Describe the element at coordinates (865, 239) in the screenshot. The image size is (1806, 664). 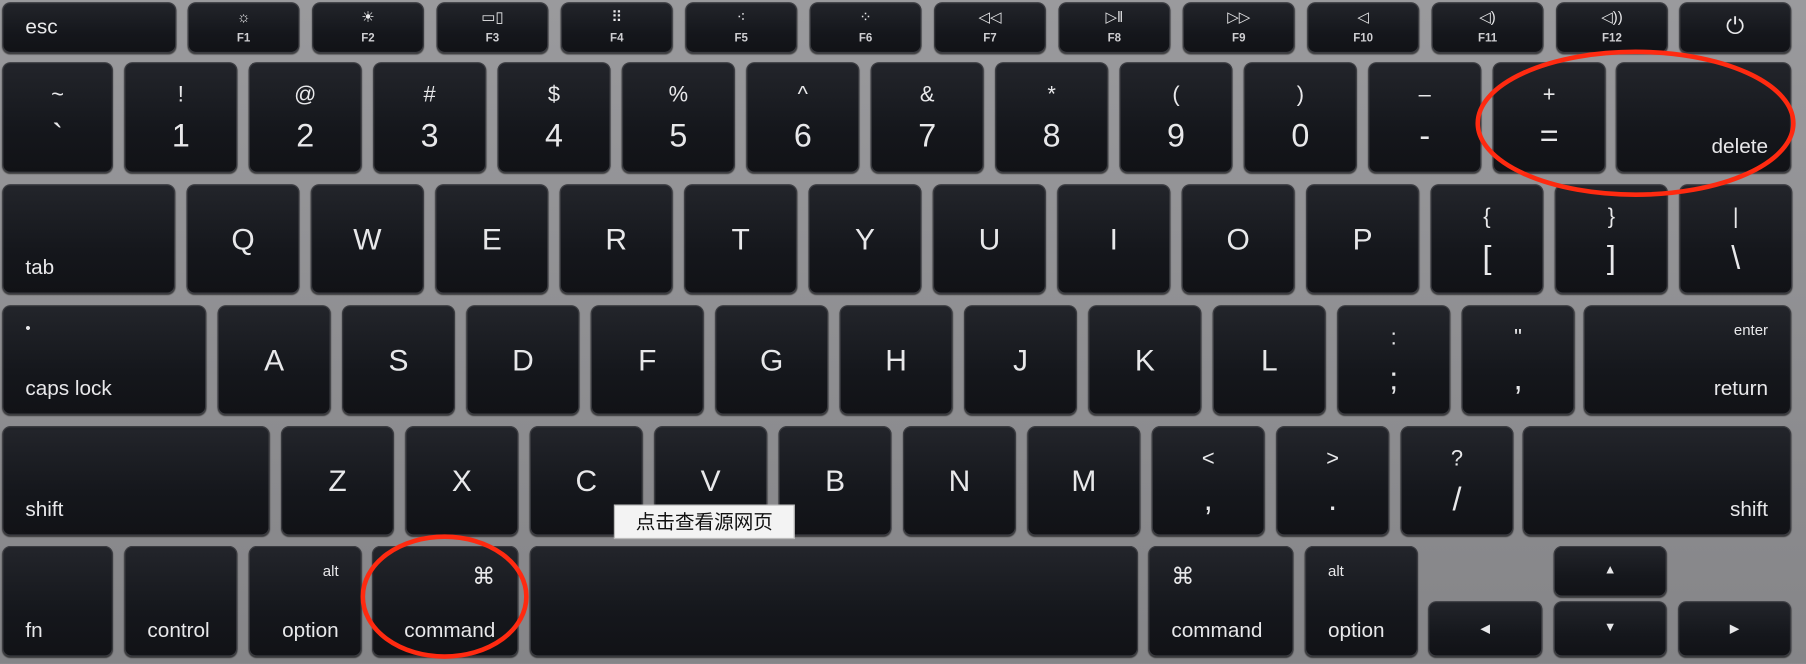
I see `key-y: Y` at that location.